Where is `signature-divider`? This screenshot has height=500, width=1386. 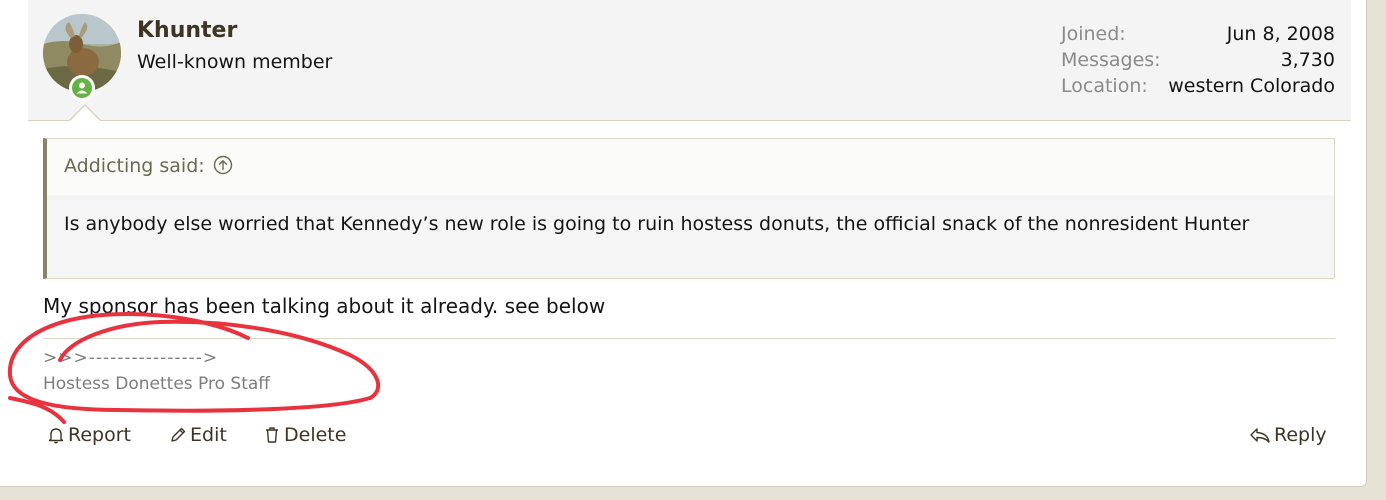
signature-divider is located at coordinates (689, 338).